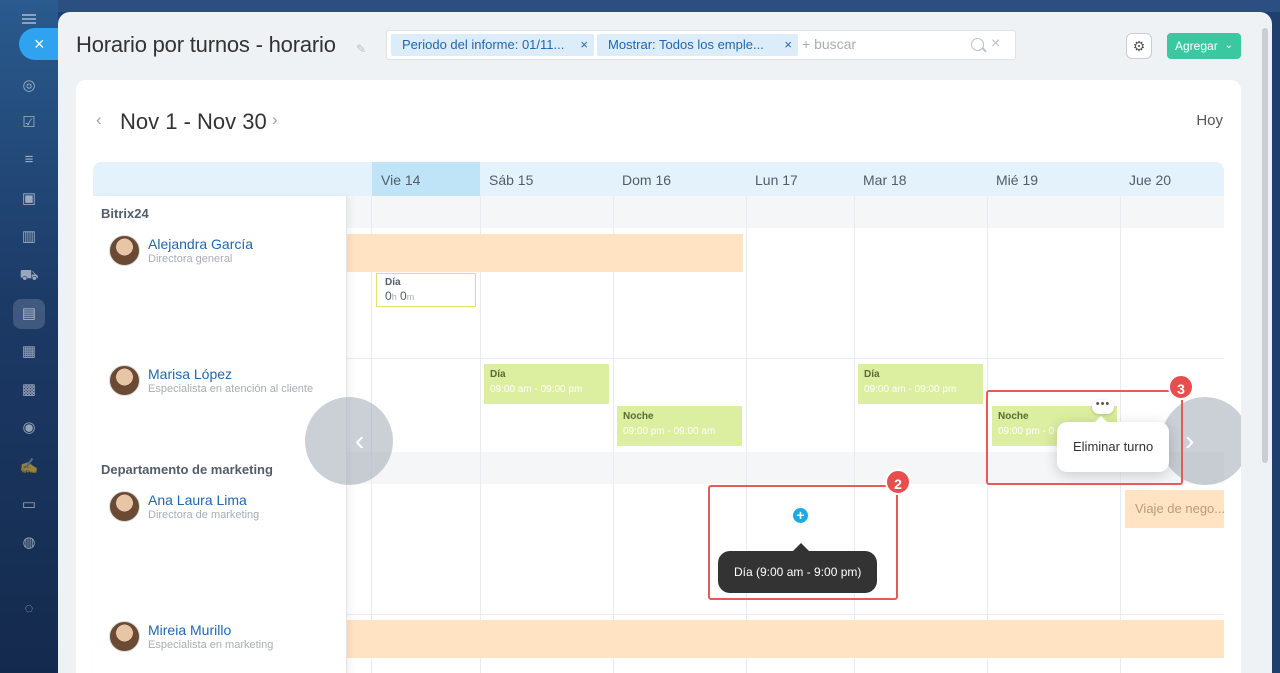  What do you see at coordinates (1139, 46) in the screenshot?
I see `gear-icon: ⚙` at bounding box center [1139, 46].